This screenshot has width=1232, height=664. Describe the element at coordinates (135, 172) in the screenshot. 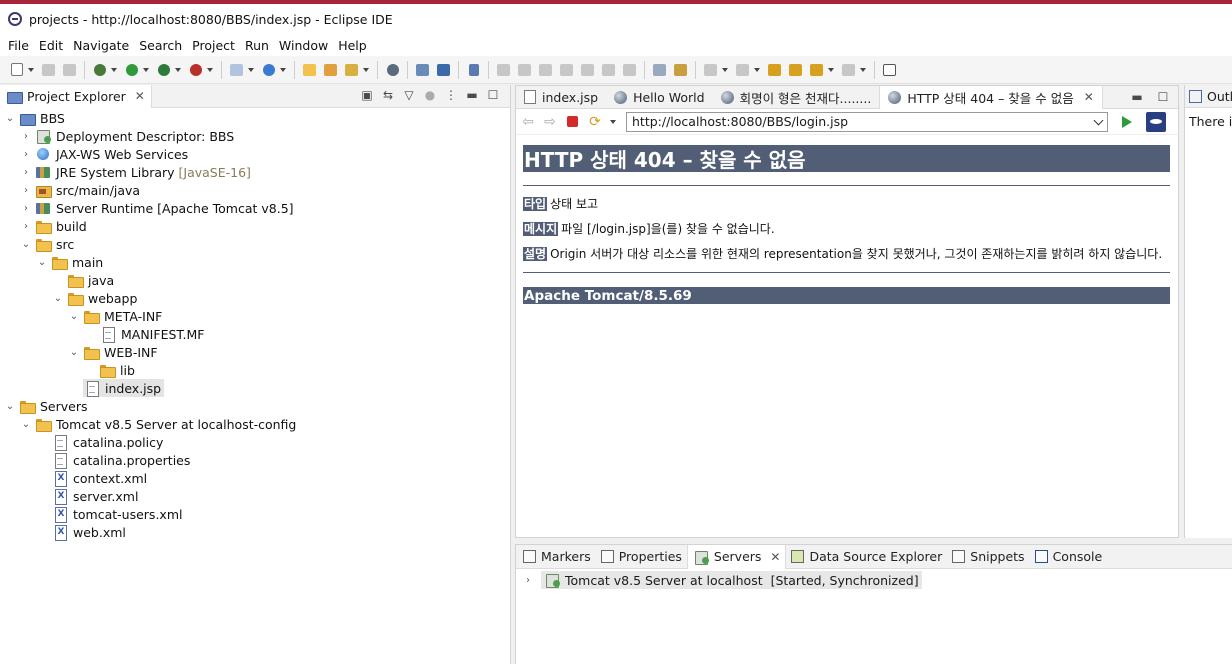

I see `tree-item-jre-library: › JRE System Library [JavaSE-16]` at that location.